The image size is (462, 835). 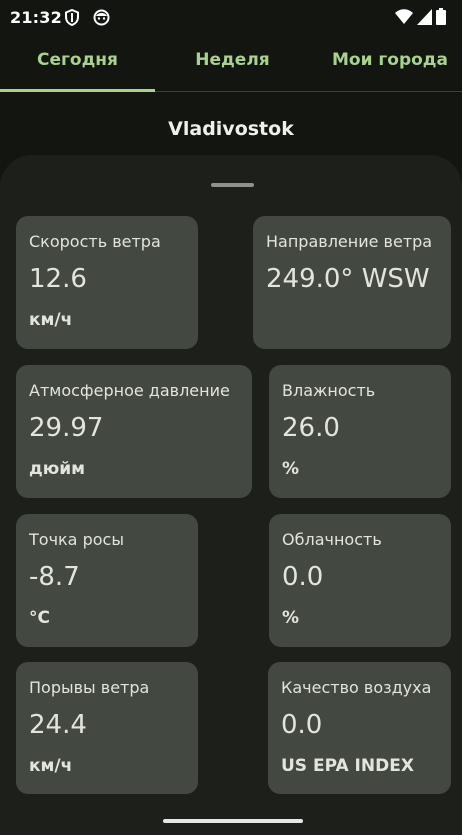 I want to click on card-value: 26.0, so click(x=311, y=428).